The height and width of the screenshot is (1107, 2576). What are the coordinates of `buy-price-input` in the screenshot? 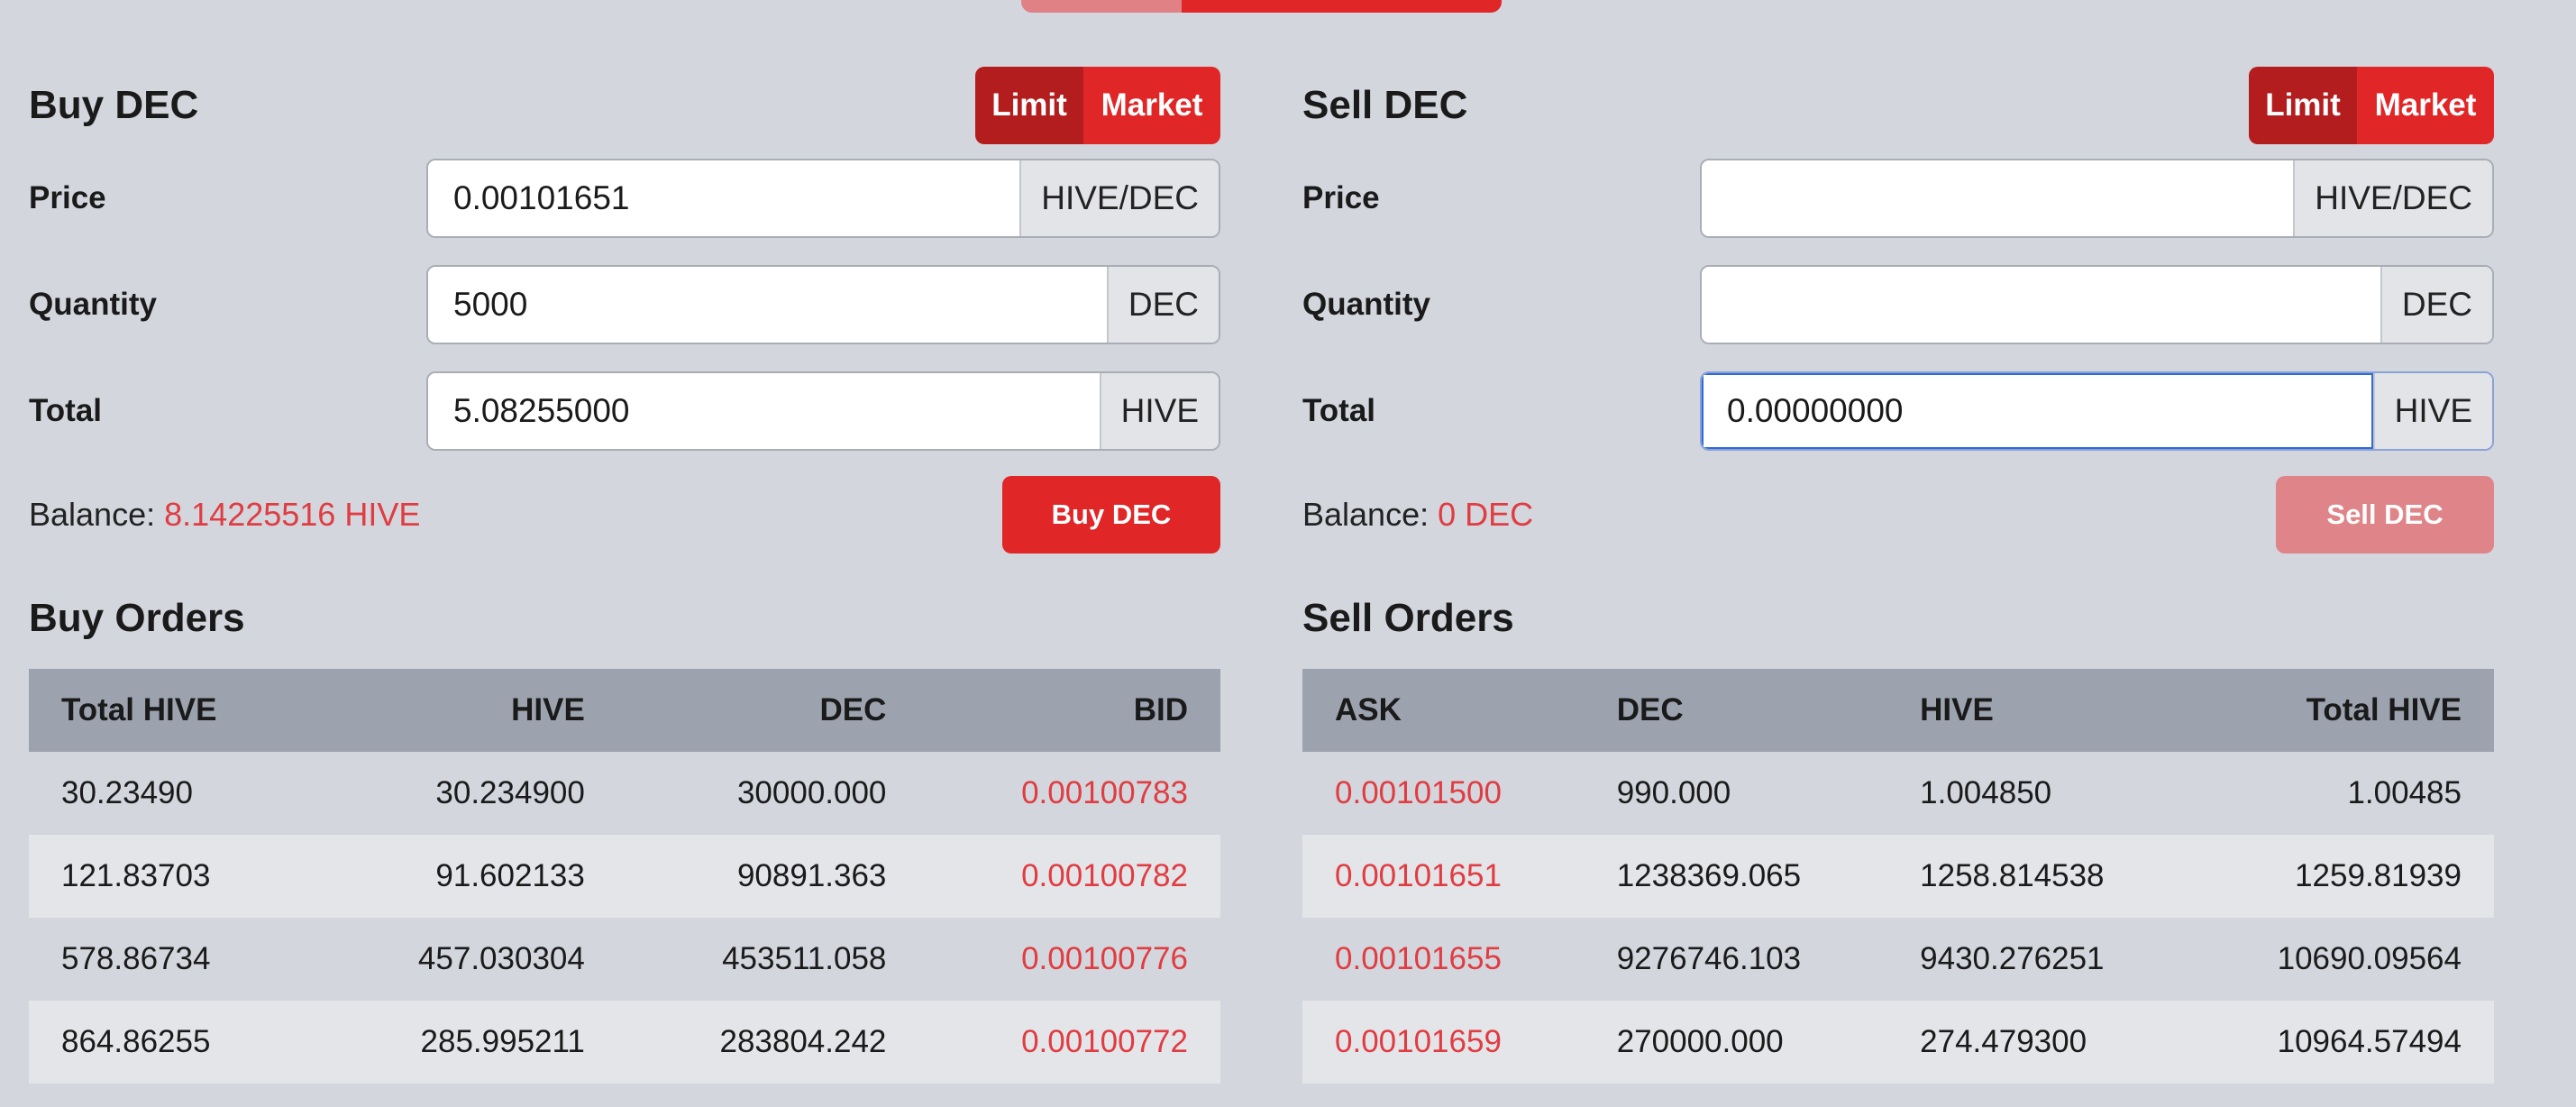 It's located at (724, 198).